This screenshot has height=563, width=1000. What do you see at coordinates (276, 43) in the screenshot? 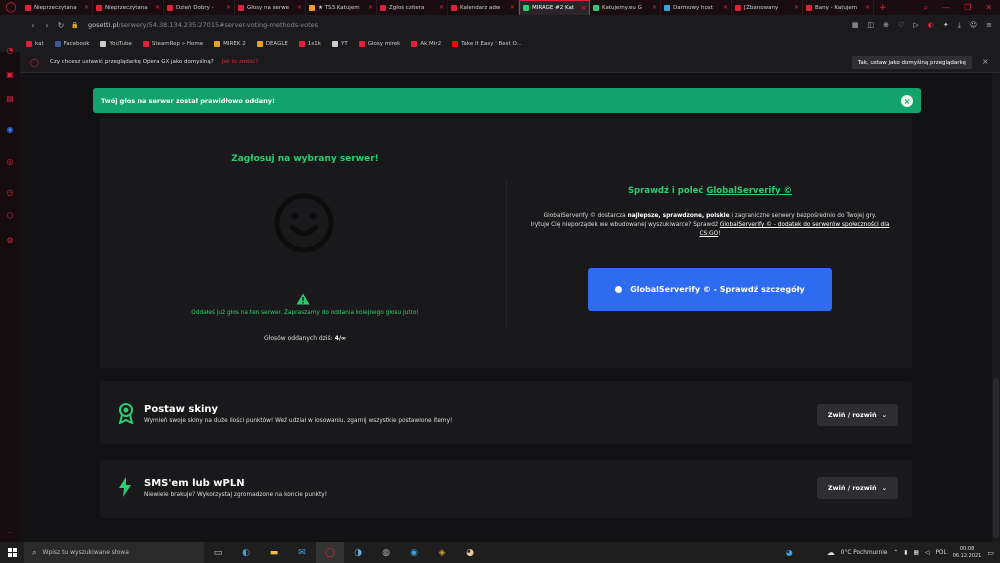
I see `bookmark-label: DEAGLE` at bounding box center [276, 43].